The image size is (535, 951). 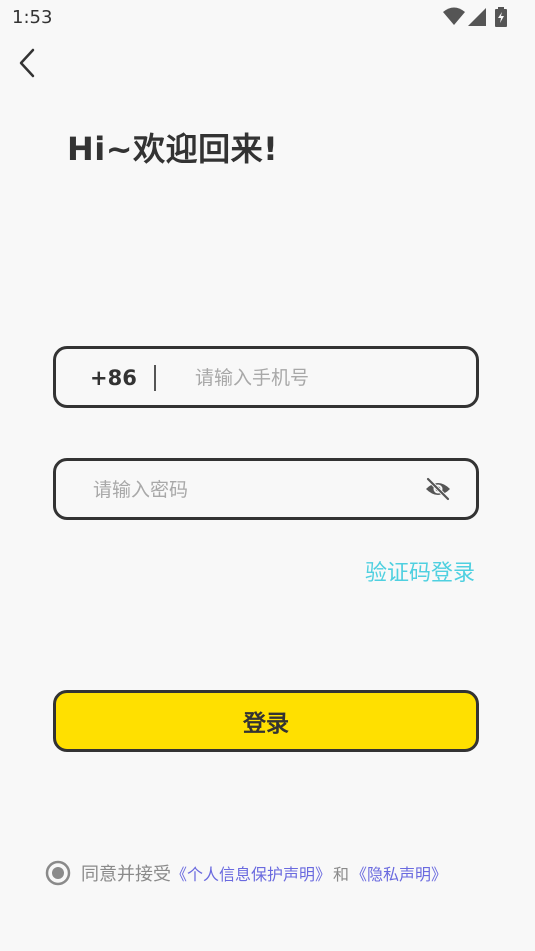 What do you see at coordinates (330, 378) in the screenshot?
I see `phone-input` at bounding box center [330, 378].